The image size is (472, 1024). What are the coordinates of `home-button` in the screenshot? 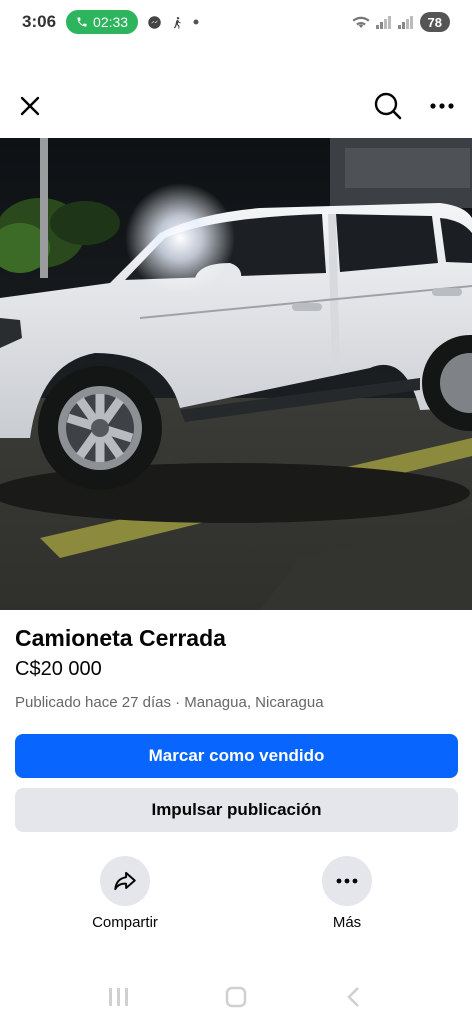 It's located at (236, 997).